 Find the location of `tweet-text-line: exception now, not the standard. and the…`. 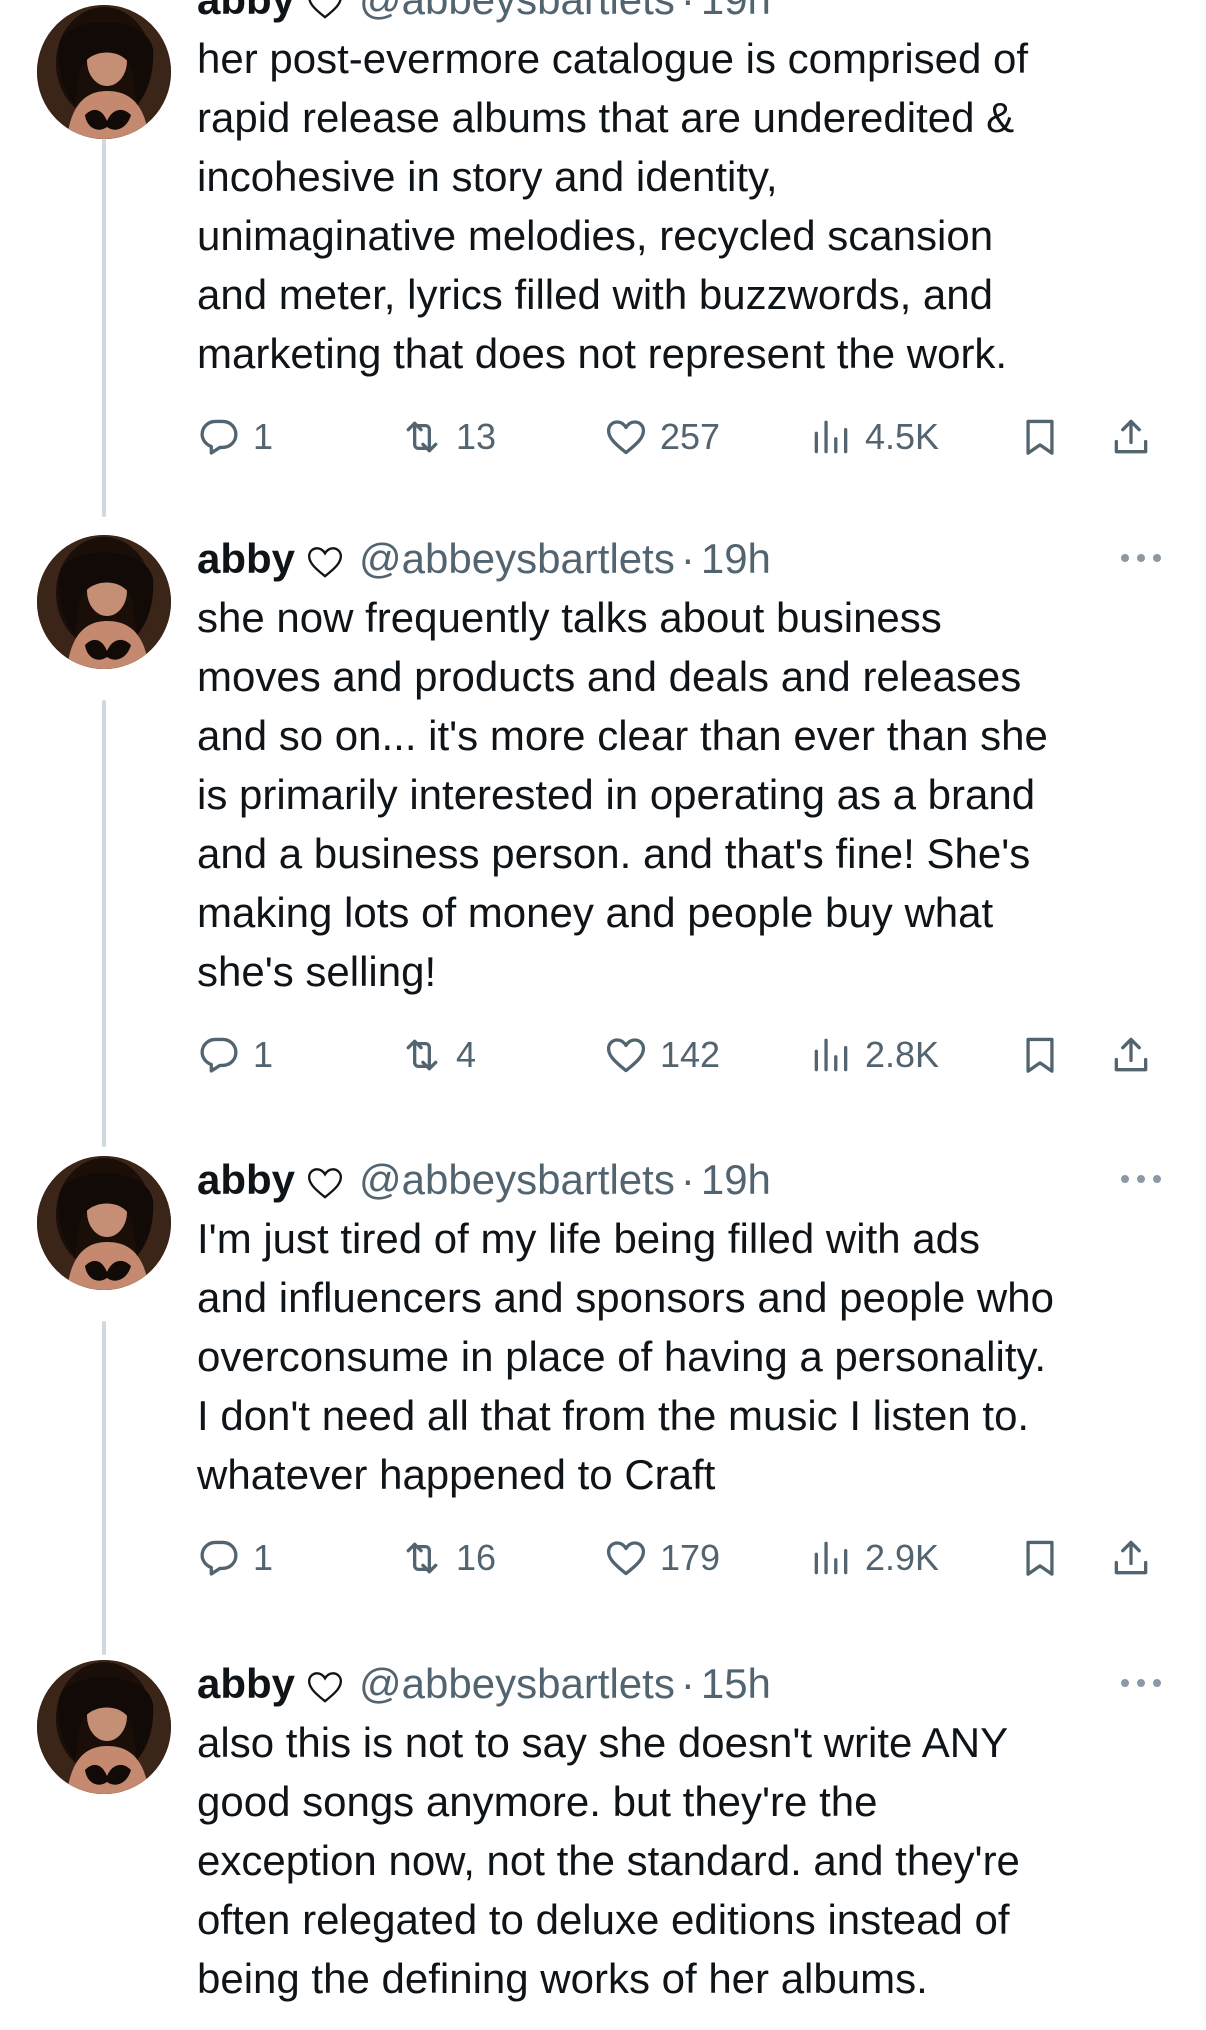

tweet-text-line: exception now, not the standard. and the… is located at coordinates (608, 1860).